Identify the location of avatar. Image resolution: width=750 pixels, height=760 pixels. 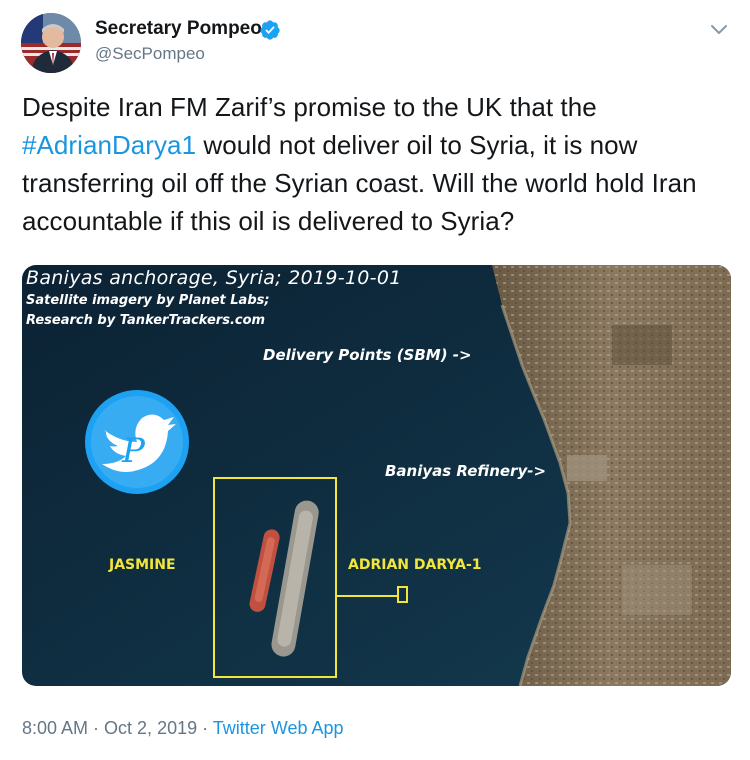
(51, 43).